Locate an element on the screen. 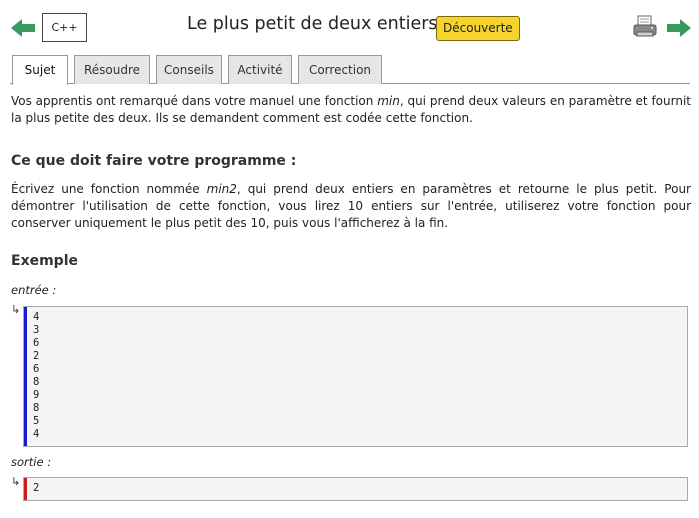  input-line: 5 is located at coordinates (36, 421).